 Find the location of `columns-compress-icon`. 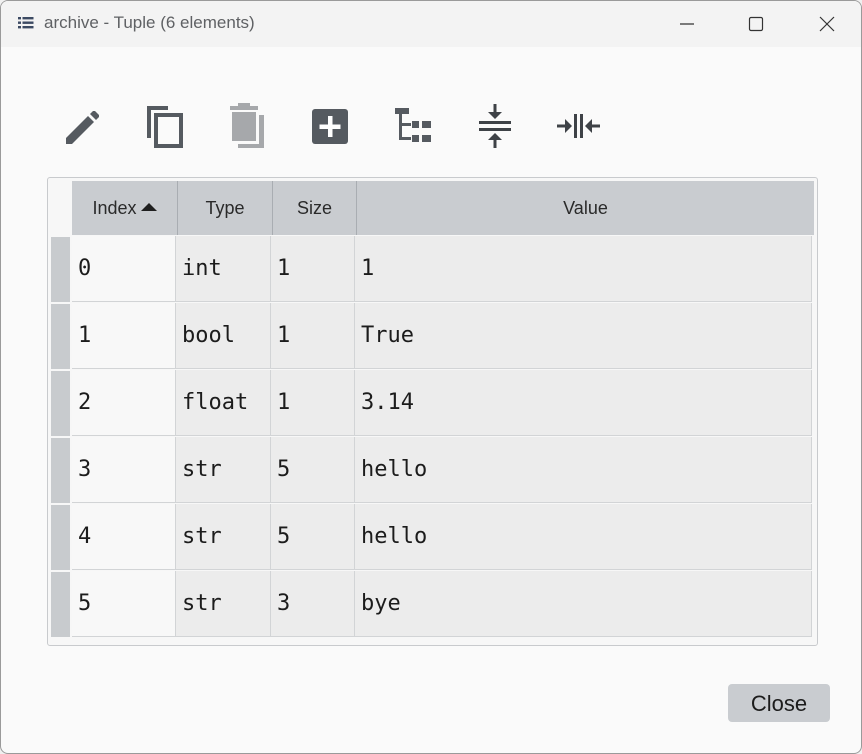

columns-compress-icon is located at coordinates (578, 126).